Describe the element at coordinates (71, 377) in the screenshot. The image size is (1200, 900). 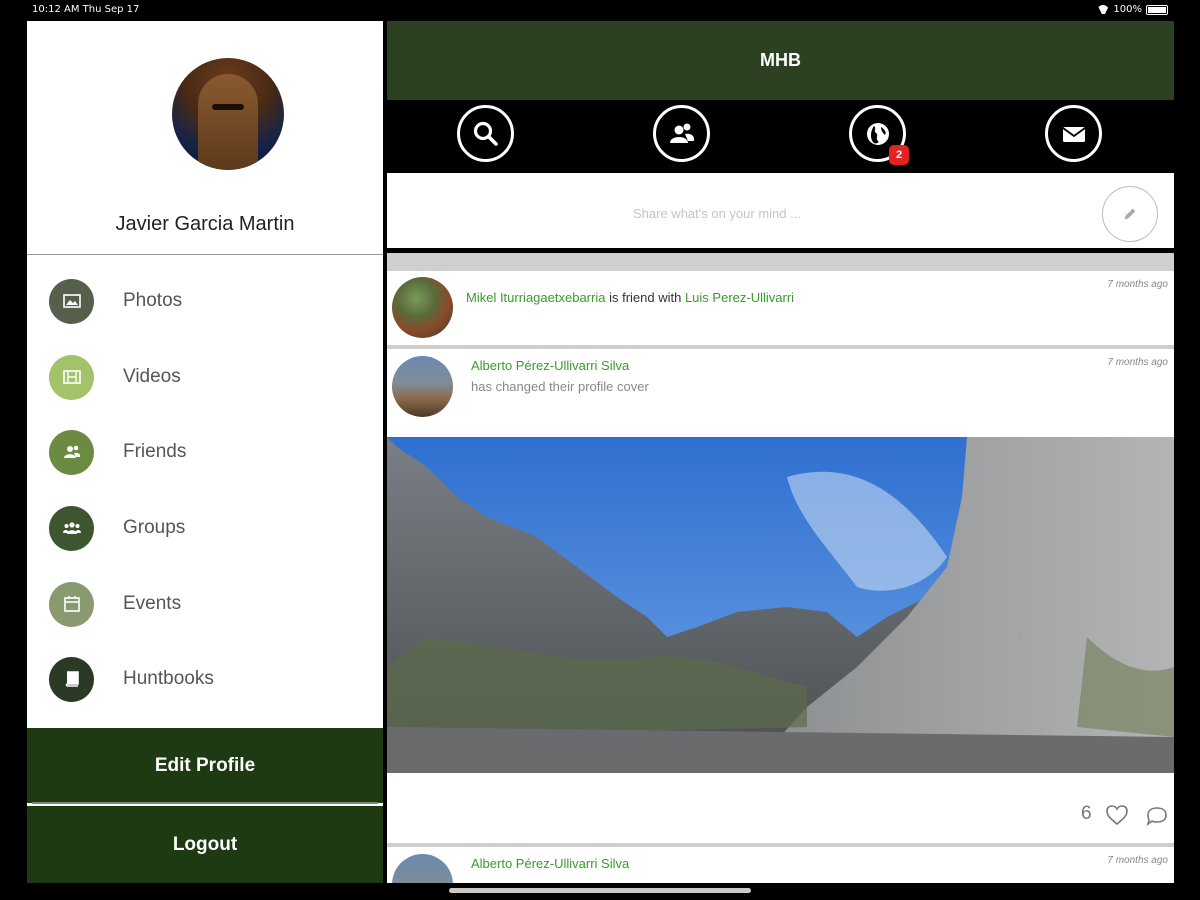
I see `film-icon` at that location.